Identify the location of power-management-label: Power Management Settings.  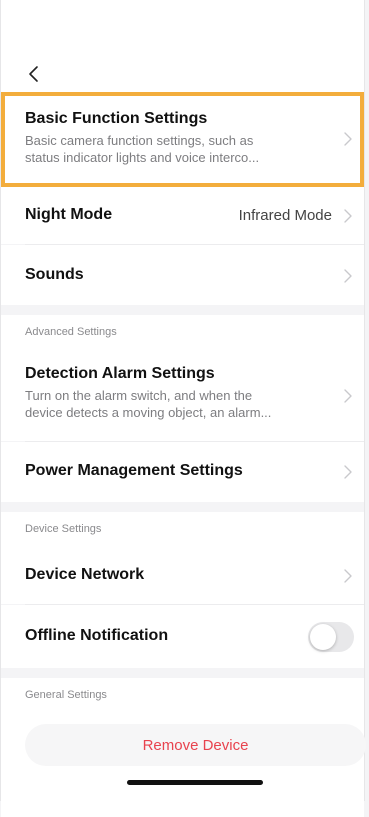
(134, 470).